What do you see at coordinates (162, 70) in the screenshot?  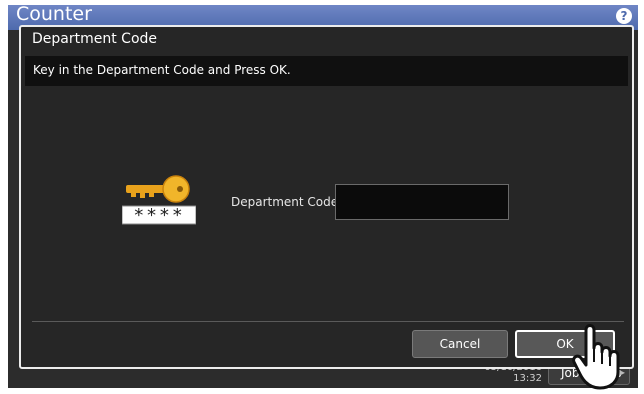 I see `instruction-message: Key in the Department Code and Press OK.` at bounding box center [162, 70].